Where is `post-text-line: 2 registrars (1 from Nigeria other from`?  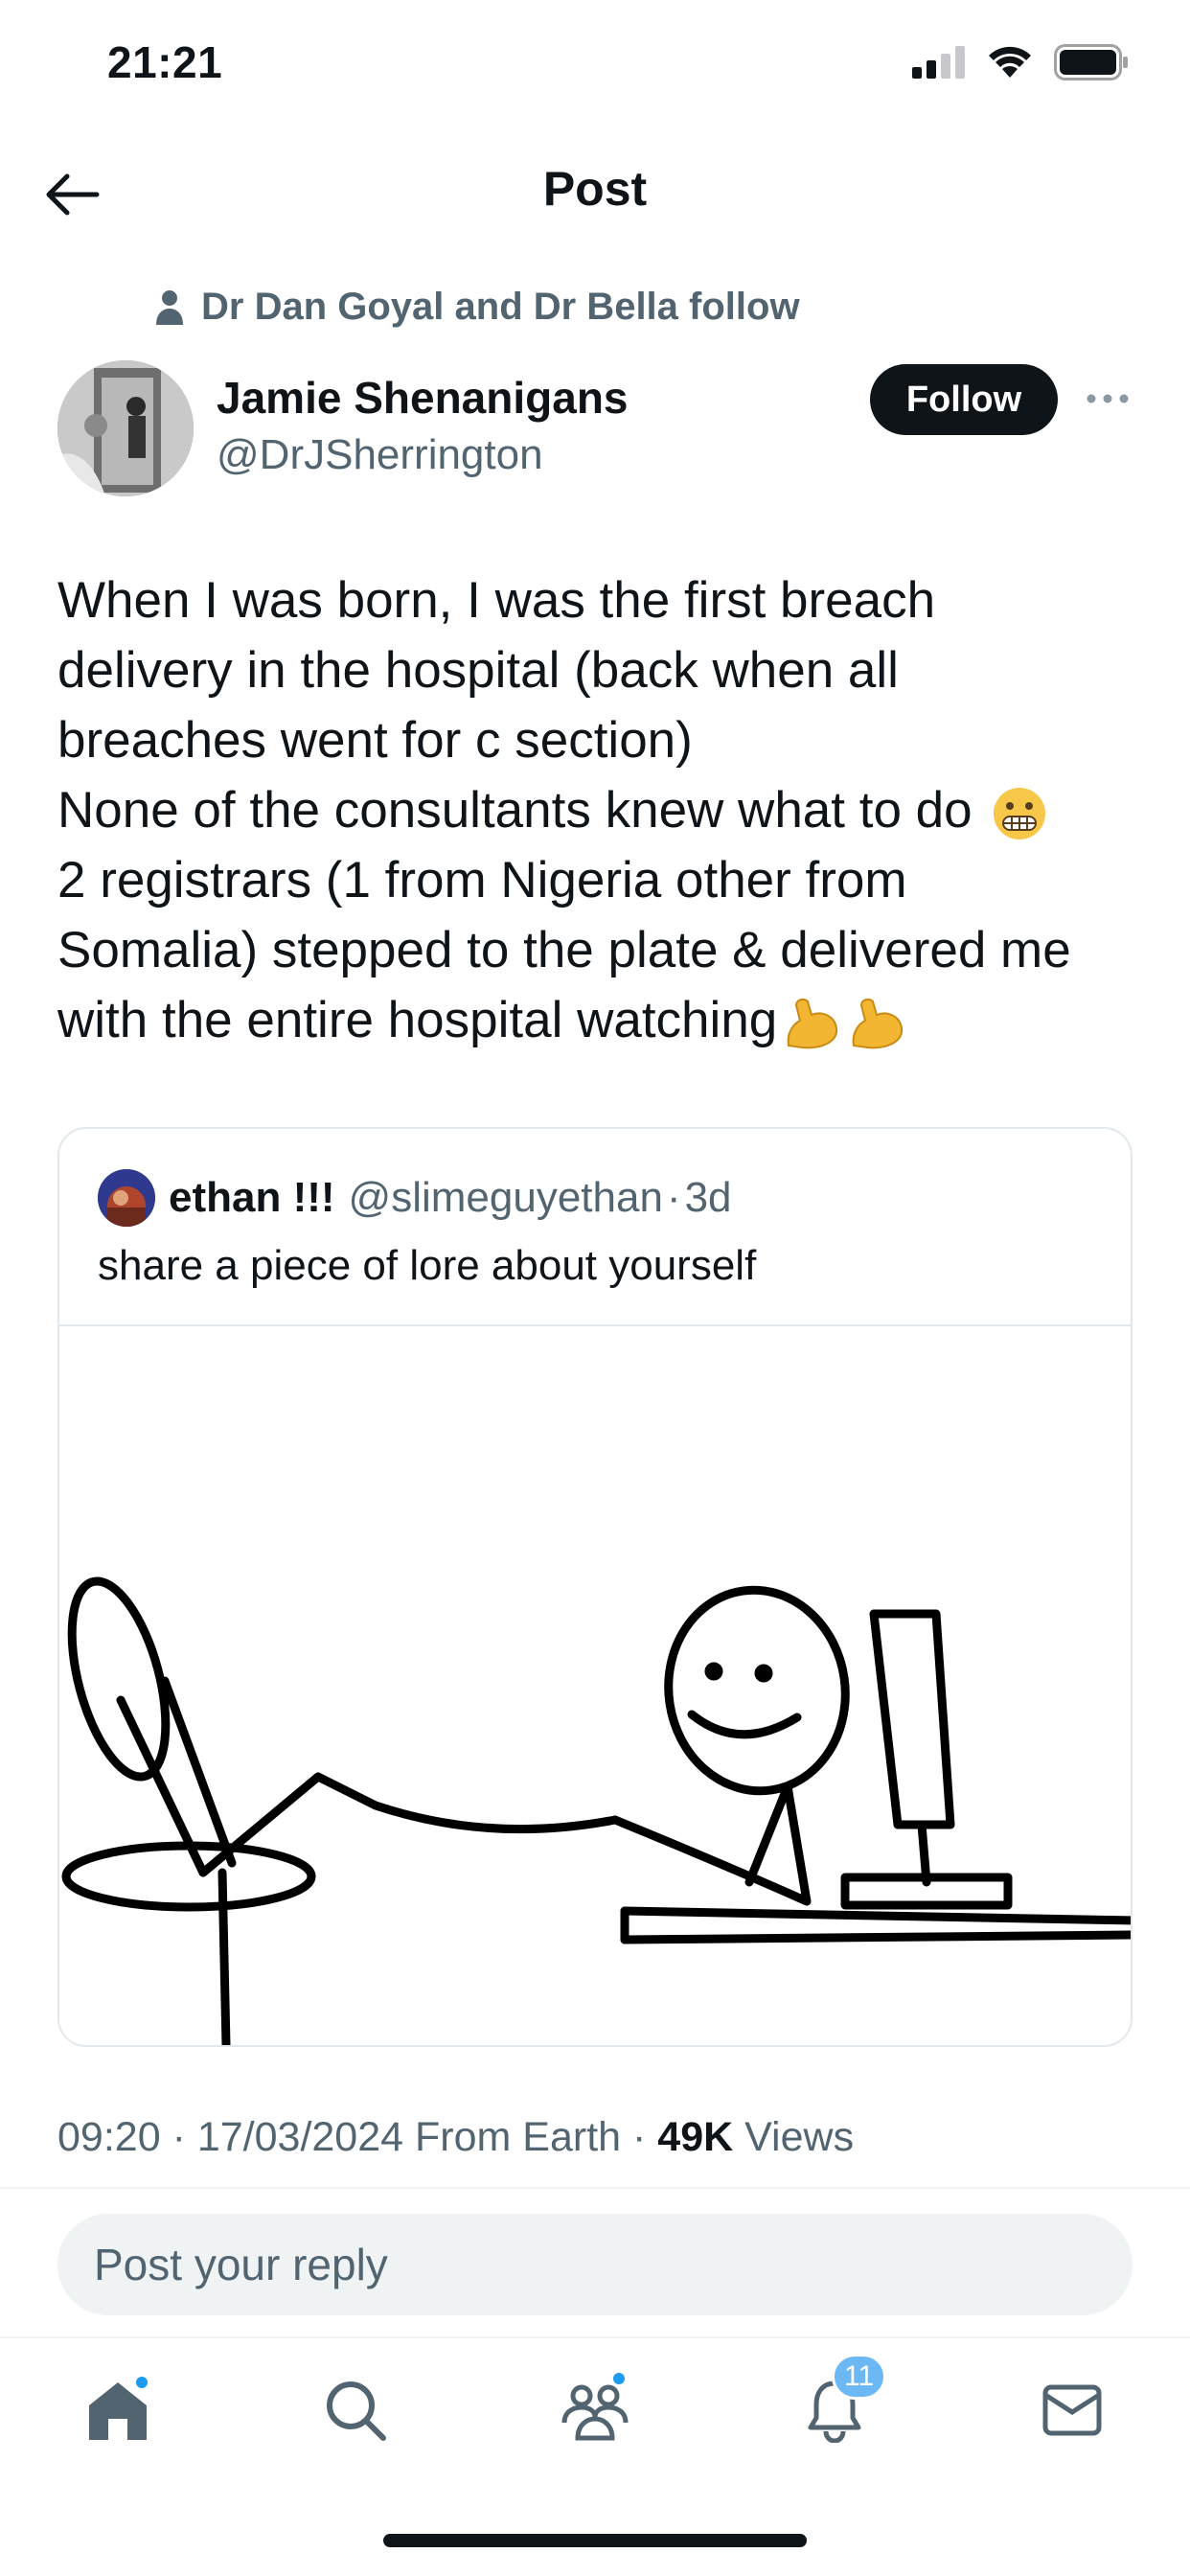 post-text-line: 2 registrars (1 from Nigeria other from is located at coordinates (482, 880).